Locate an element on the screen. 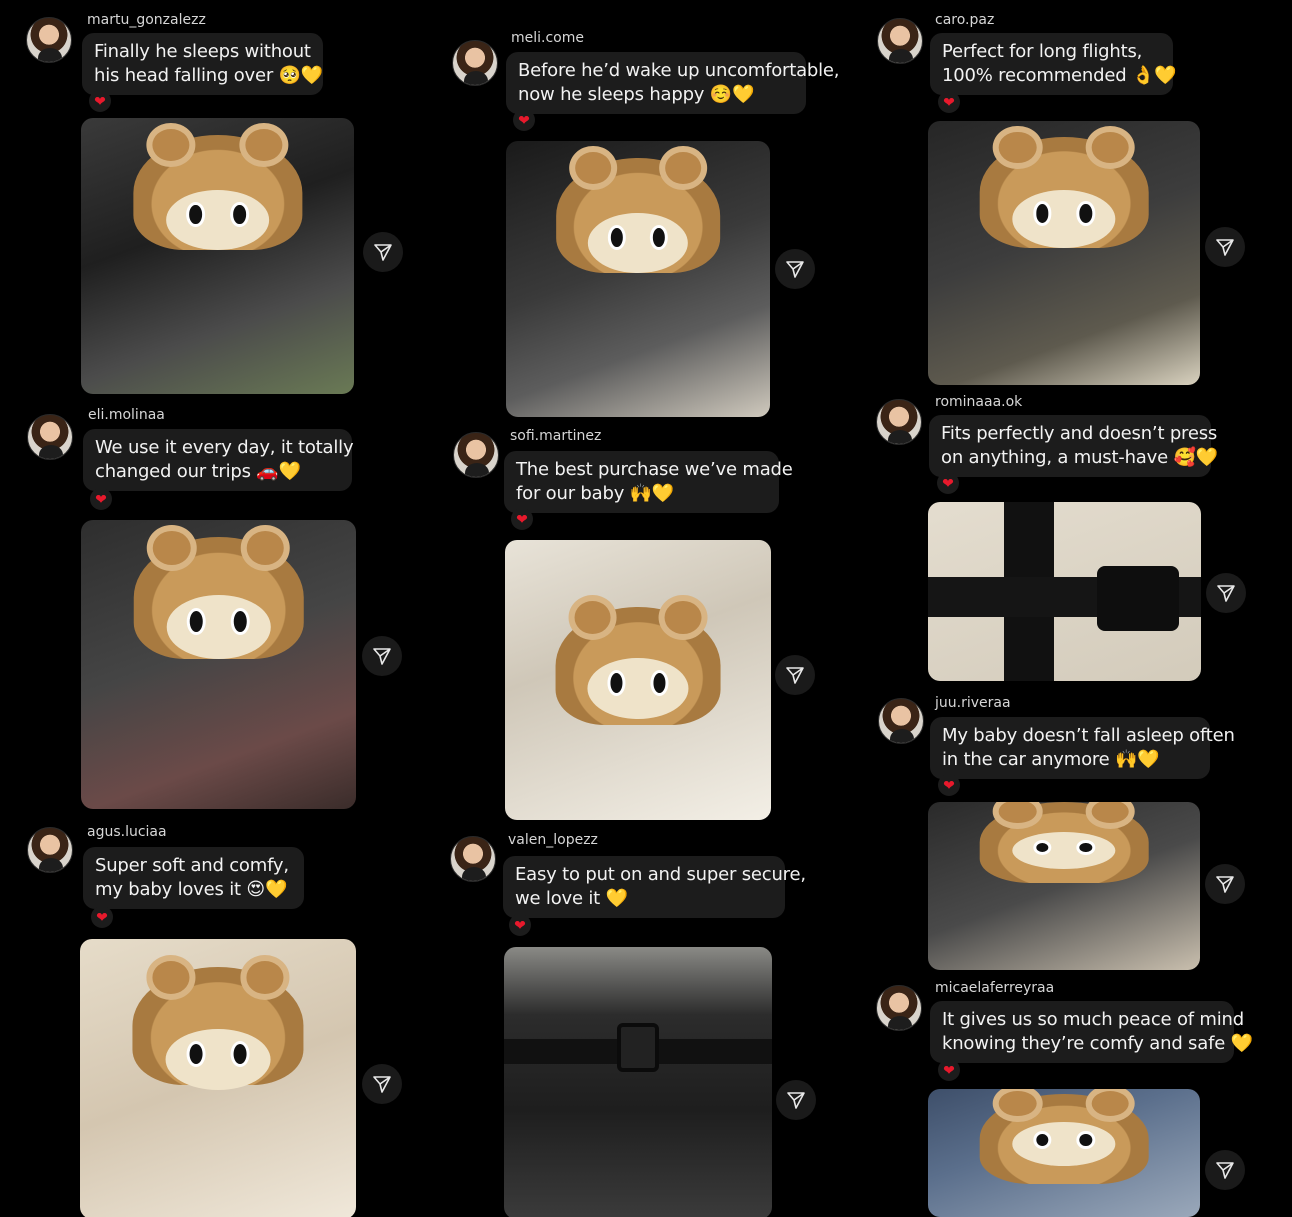 Image resolution: width=1292 pixels, height=1217 pixels. comment-line: on anything, a must-have 🥰💛 is located at coordinates (1079, 457).